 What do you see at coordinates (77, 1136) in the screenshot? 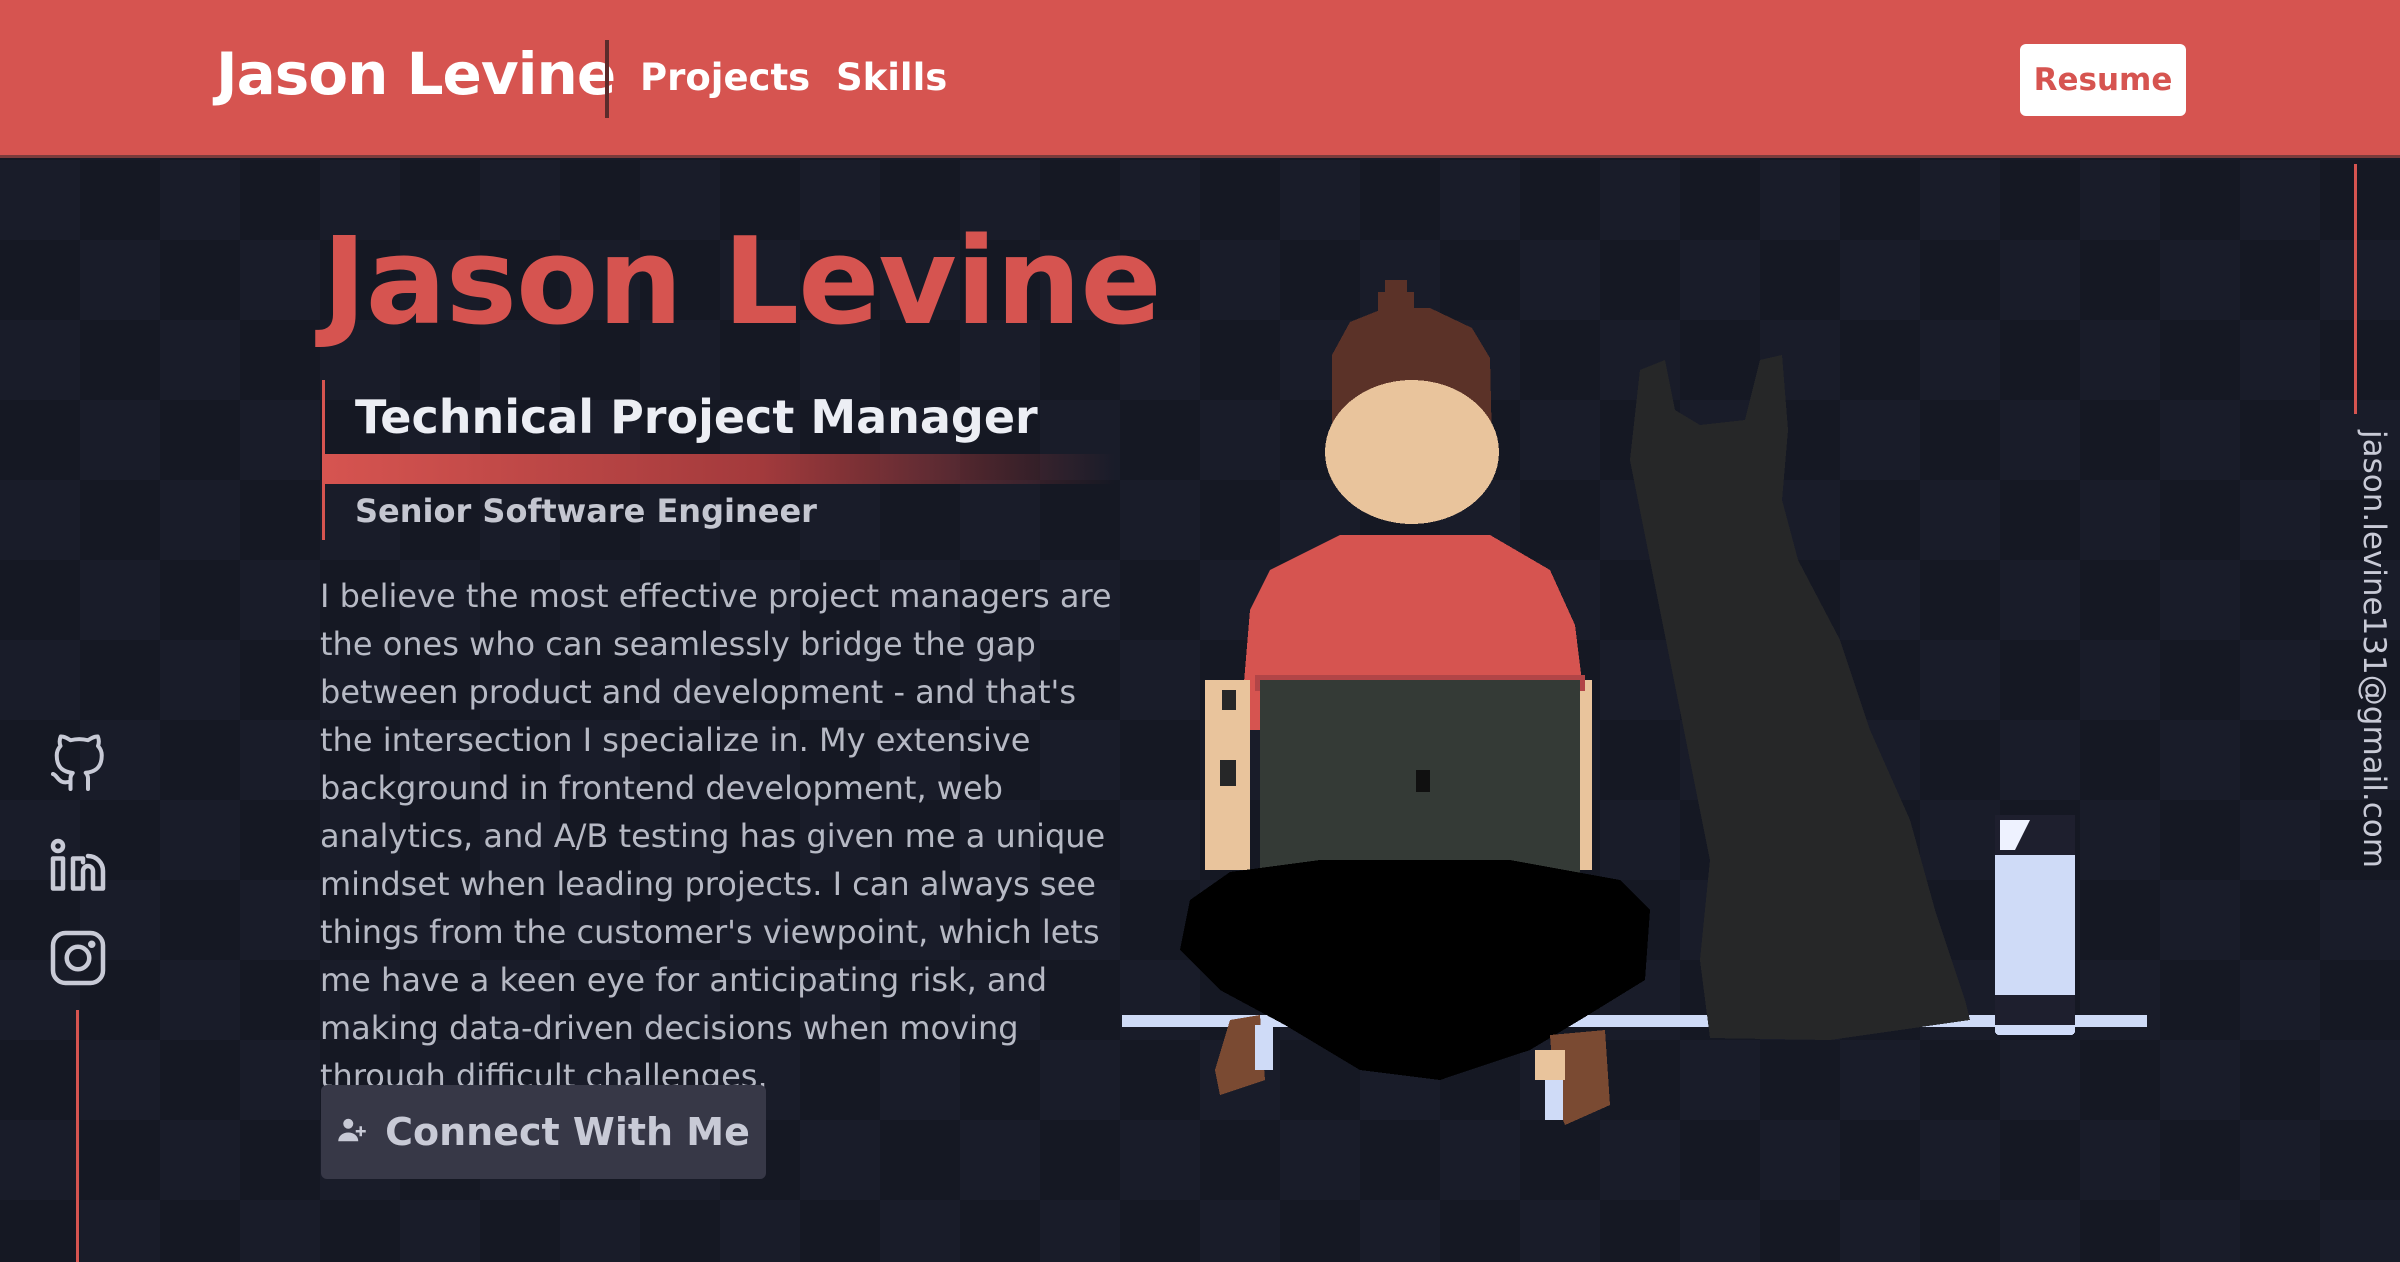
I see `social-rail-line` at bounding box center [77, 1136].